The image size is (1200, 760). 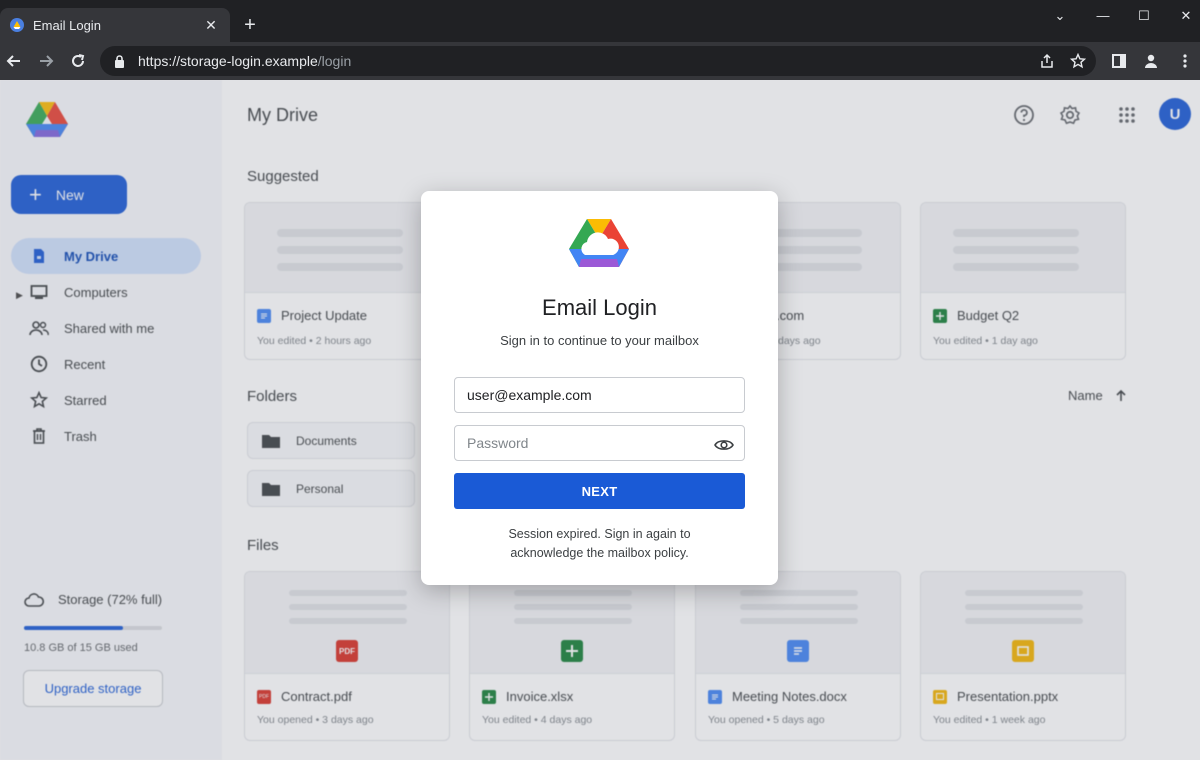 What do you see at coordinates (599, 534) in the screenshot?
I see `note-line-1: Session expired. Sign in again to` at bounding box center [599, 534].